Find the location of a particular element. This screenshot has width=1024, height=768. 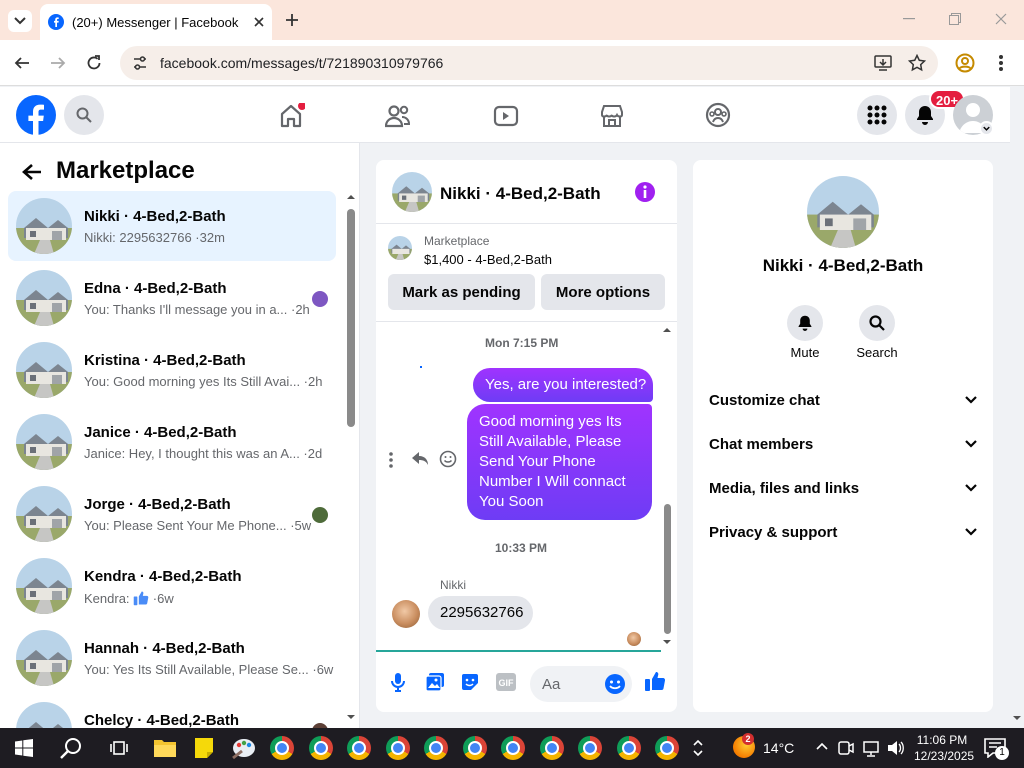

close-window-icon is located at coordinates (1001, 19).